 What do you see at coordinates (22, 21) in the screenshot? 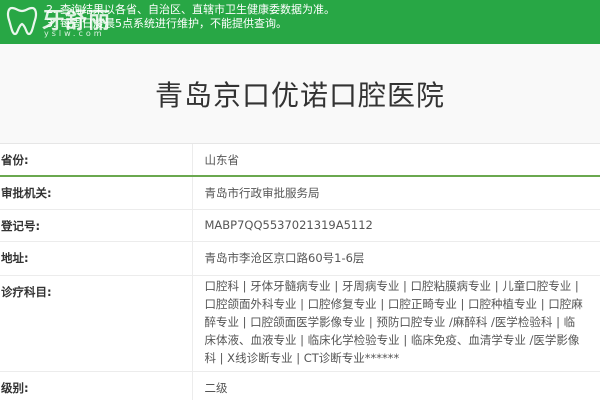
I see `tooth-icon` at bounding box center [22, 21].